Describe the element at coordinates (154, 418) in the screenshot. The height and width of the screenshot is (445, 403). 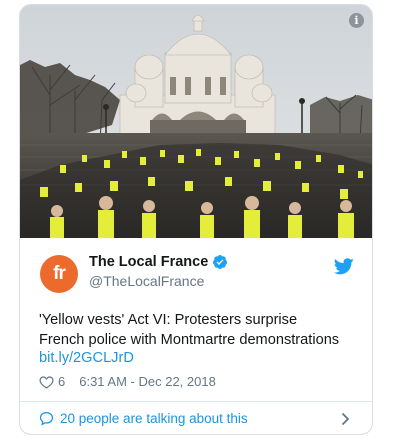
I see `conversation-label: 20 people are talking about this` at that location.